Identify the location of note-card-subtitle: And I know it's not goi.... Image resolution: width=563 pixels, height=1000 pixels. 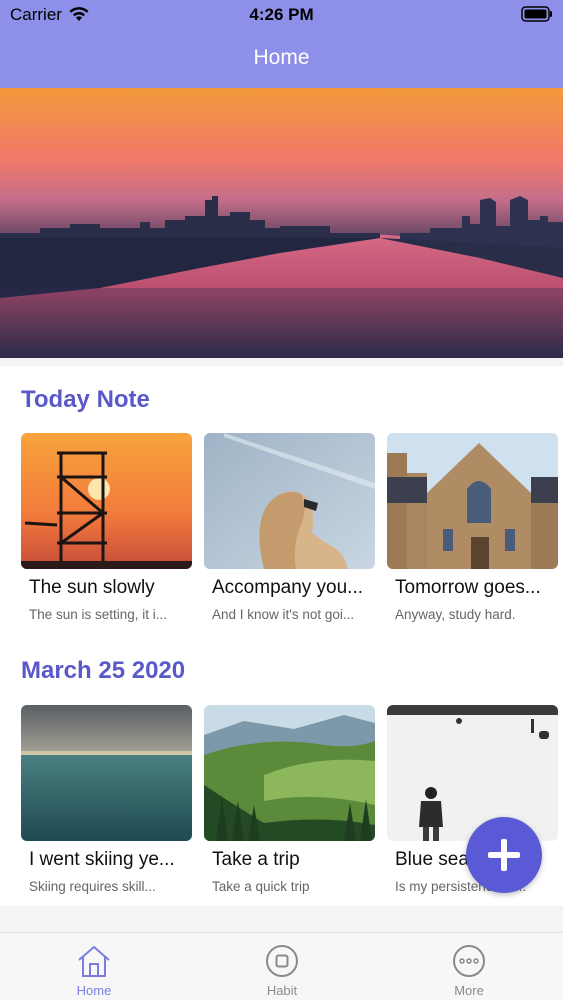
(283, 614).